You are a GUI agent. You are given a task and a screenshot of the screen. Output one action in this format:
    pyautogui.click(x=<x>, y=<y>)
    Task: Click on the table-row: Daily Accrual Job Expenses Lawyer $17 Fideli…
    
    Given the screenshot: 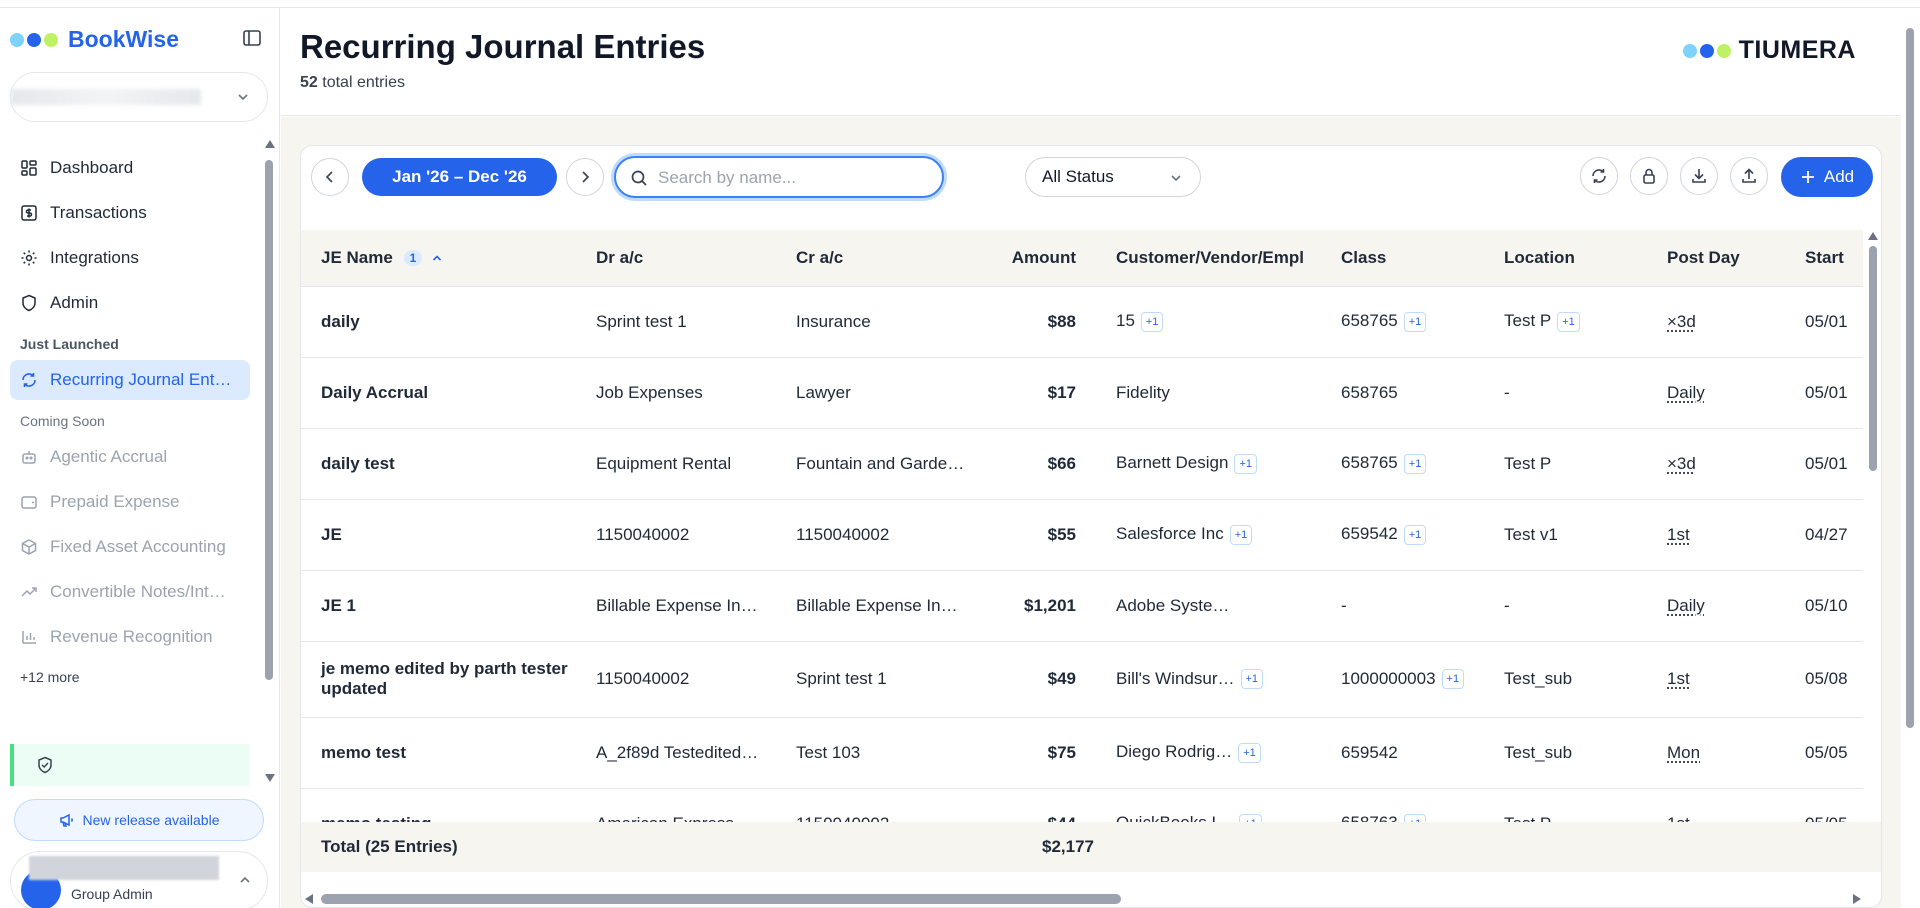 What is the action you would take?
    pyautogui.click(x=1082, y=393)
    